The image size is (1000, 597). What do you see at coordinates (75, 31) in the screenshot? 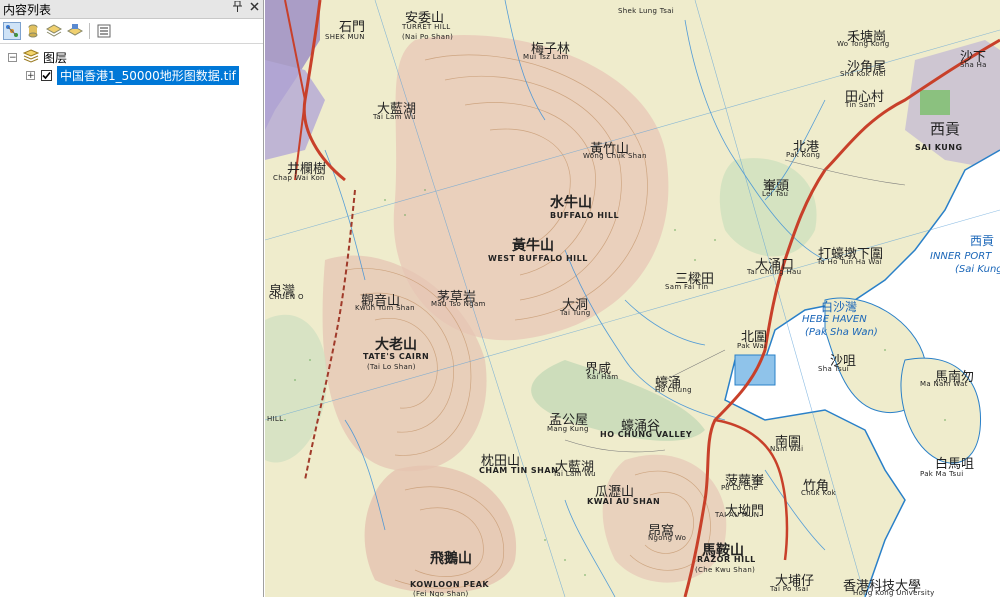
I see `list-by-selection-icon` at bounding box center [75, 31].